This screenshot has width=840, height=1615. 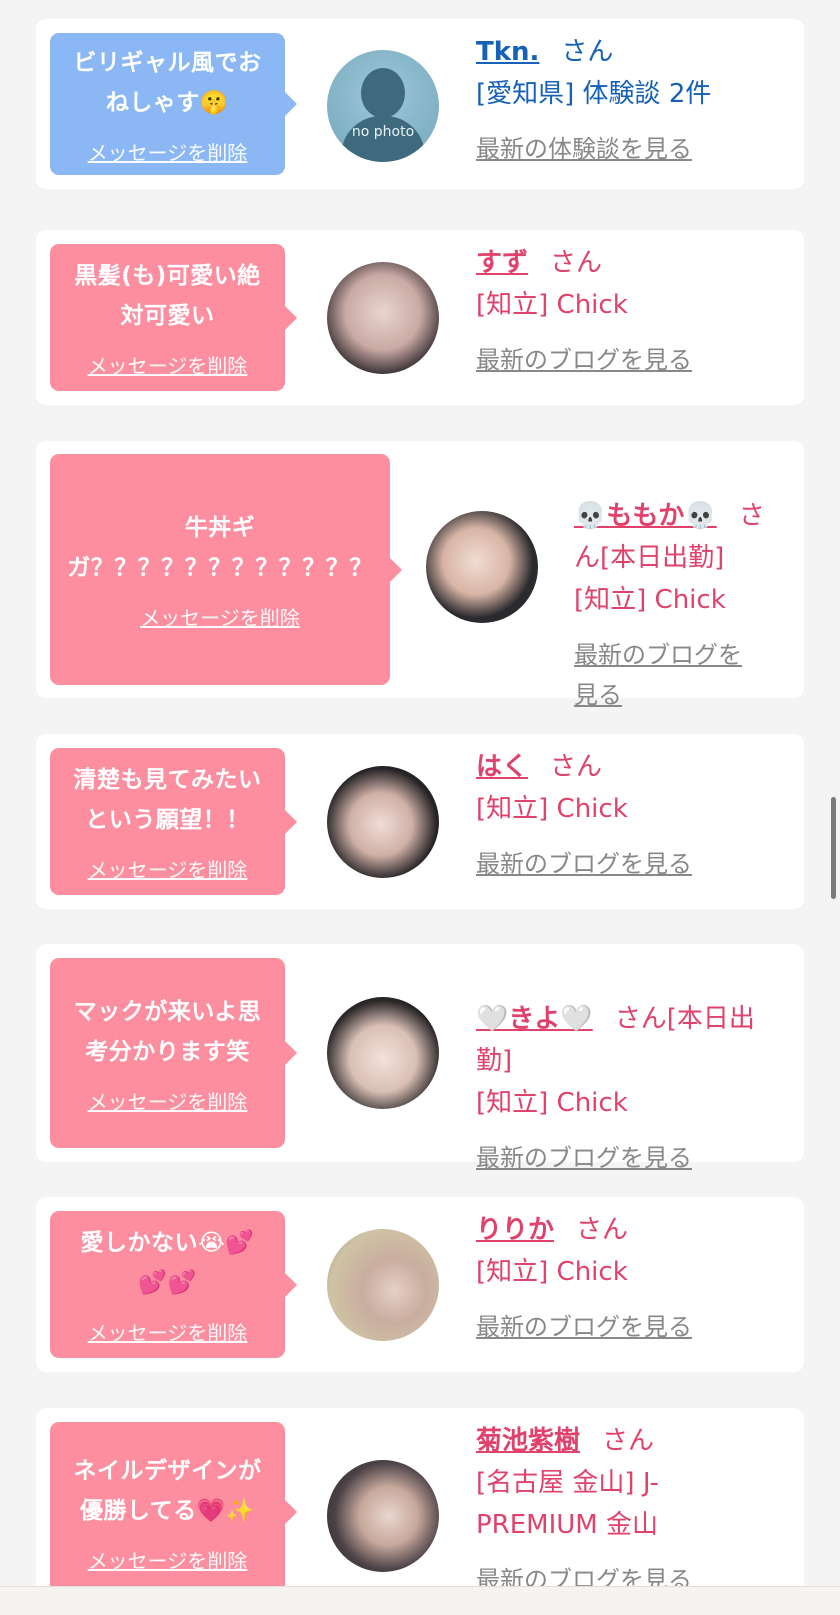 What do you see at coordinates (528, 1441) in the screenshot?
I see `user-name-link: 菊池紫樹` at bounding box center [528, 1441].